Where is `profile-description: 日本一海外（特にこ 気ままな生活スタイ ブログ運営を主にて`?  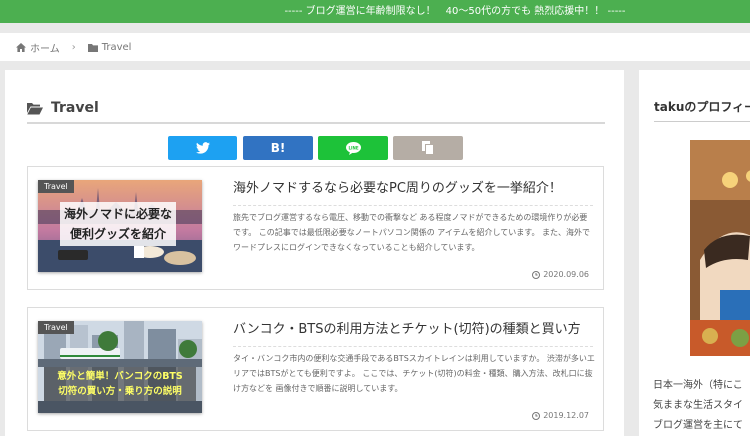
profile-description: 日本一海外（特にこ 気ままな生活スタイ ブログ運営を主にて is located at coordinates (701, 406).